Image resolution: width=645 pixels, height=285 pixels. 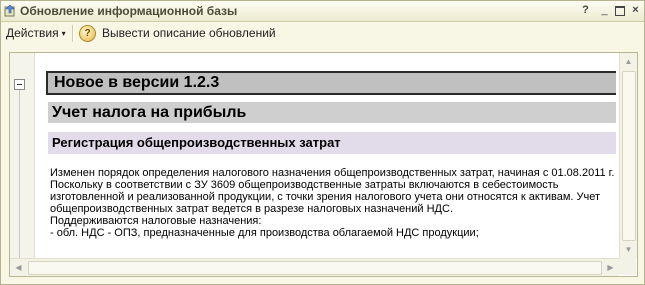 I want to click on outline-line, so click(x=19, y=174).